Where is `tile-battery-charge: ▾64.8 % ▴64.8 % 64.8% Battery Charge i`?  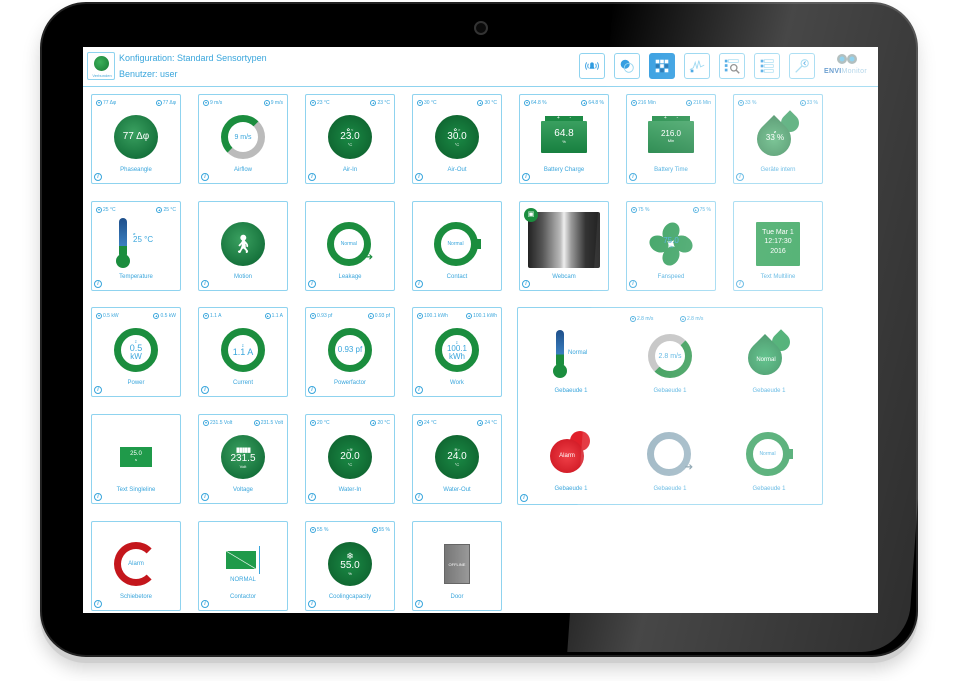
tile-battery-charge: ▾64.8 % ▴64.8 % 64.8% Battery Charge i is located at coordinates (564, 139).